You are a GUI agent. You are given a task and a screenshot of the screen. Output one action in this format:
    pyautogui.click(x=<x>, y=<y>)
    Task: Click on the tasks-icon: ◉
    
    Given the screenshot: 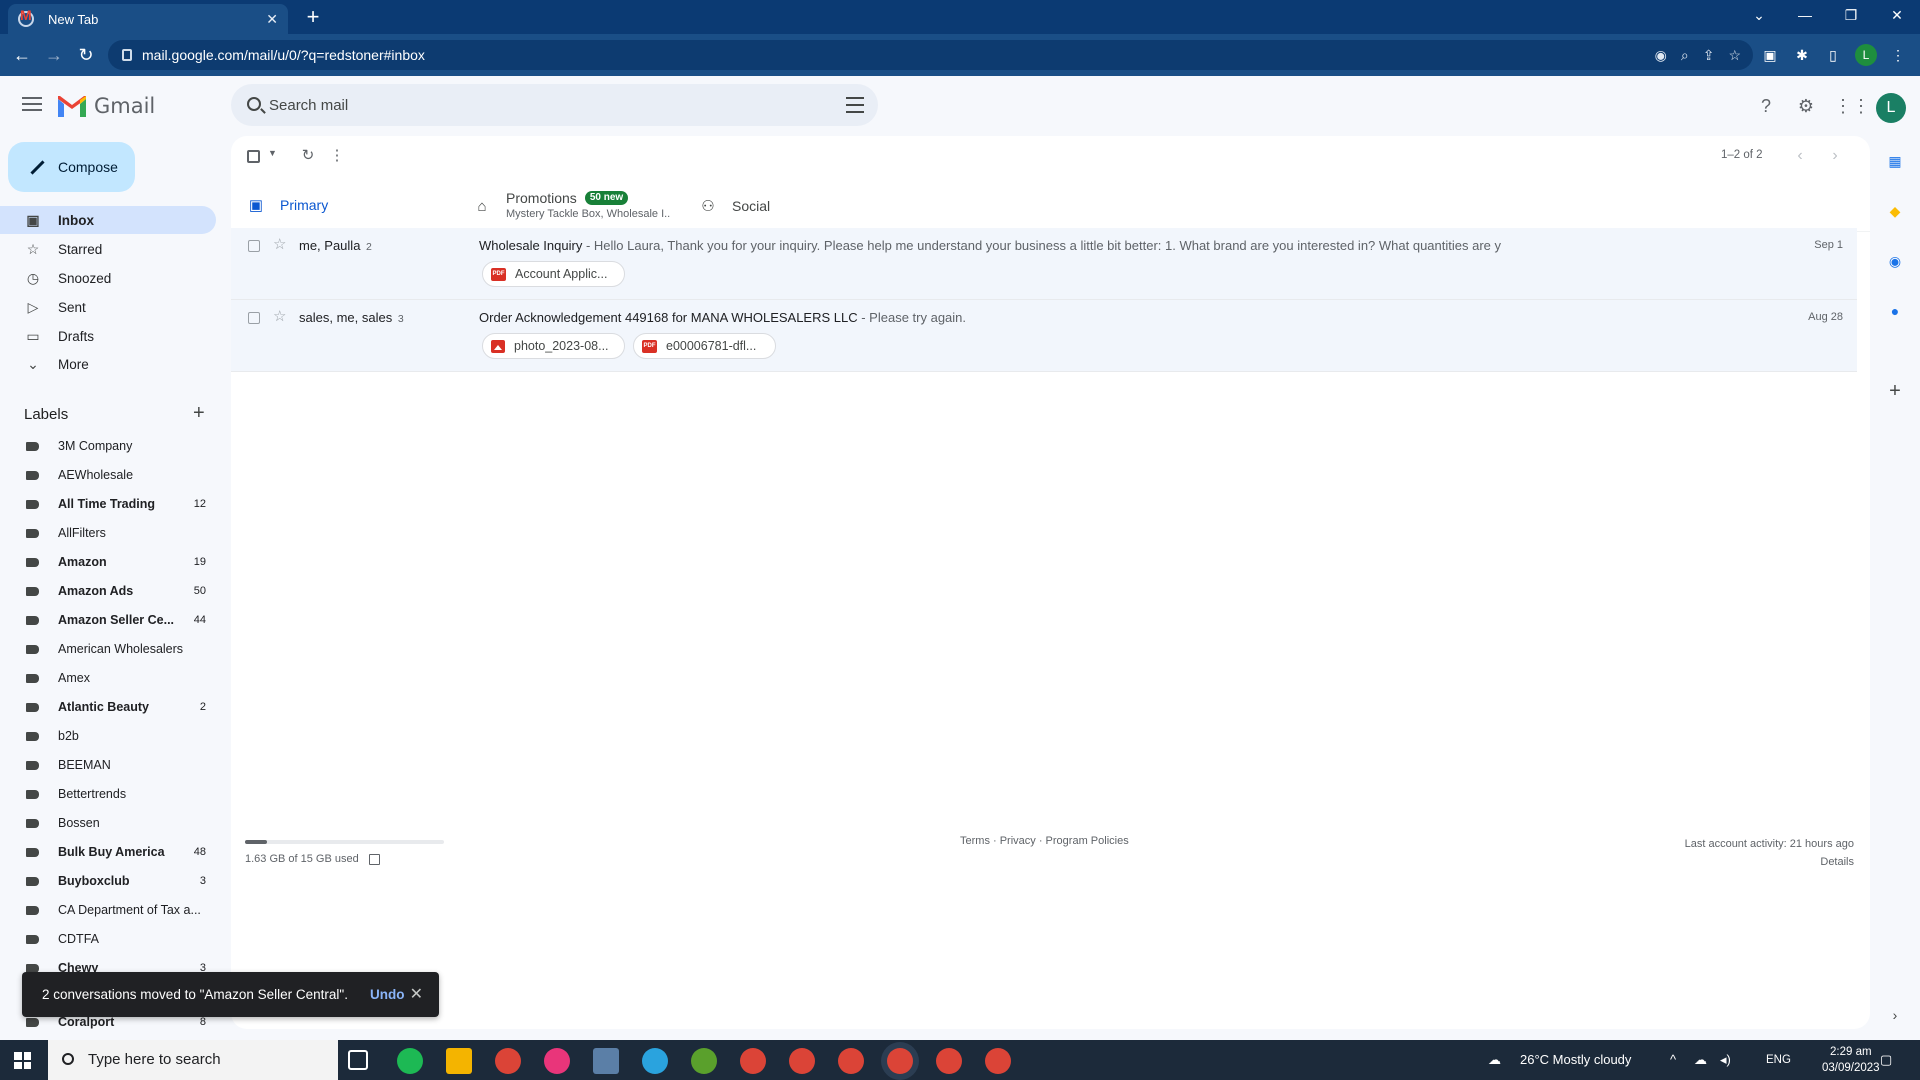 What is the action you would take?
    pyautogui.click(x=1895, y=261)
    